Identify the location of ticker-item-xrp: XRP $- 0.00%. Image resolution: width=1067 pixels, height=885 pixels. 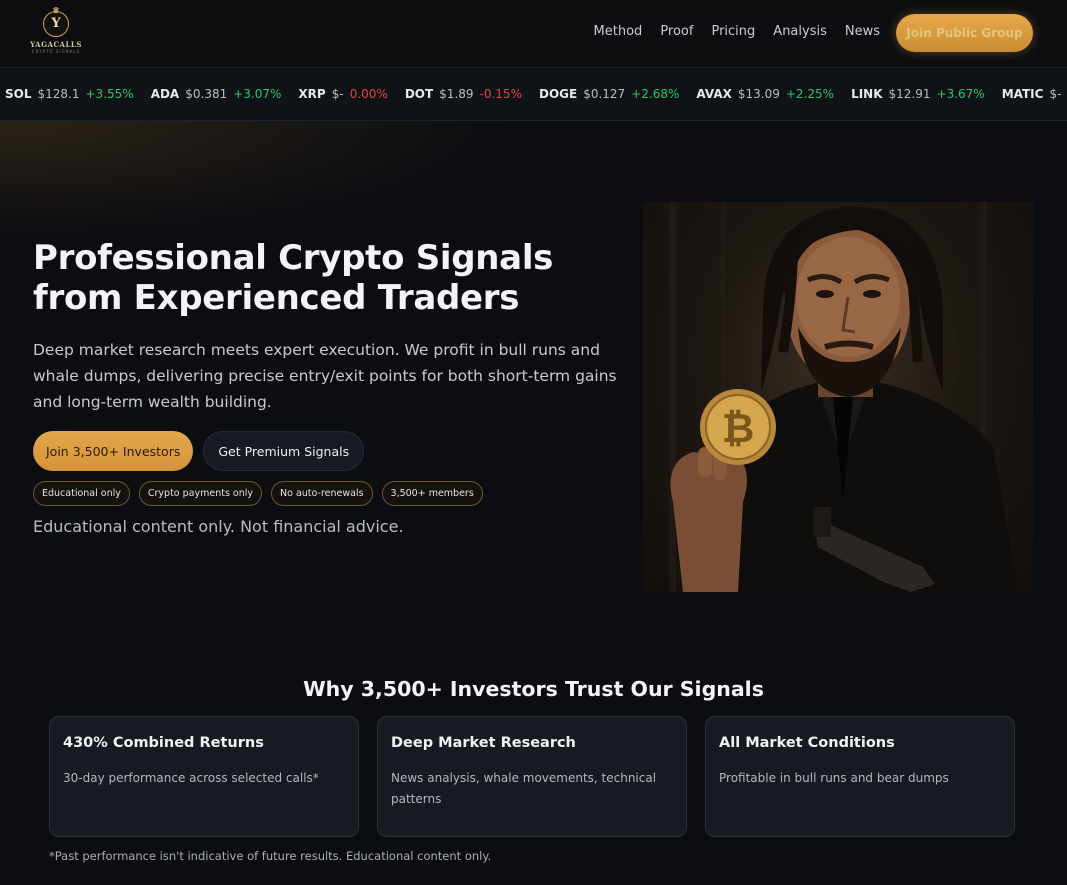
(342, 94).